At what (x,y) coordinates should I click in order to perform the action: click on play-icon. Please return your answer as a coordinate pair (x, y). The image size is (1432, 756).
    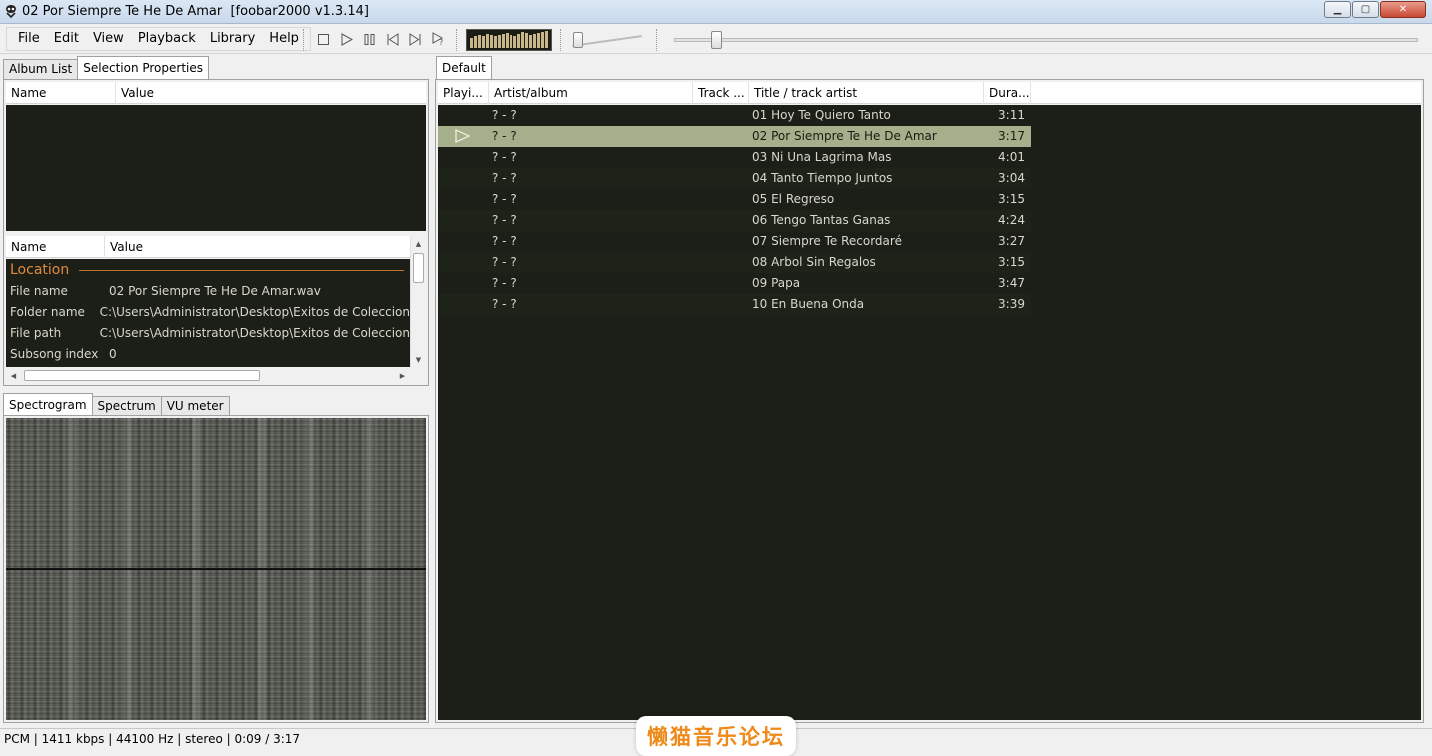
    Looking at the image, I should click on (347, 39).